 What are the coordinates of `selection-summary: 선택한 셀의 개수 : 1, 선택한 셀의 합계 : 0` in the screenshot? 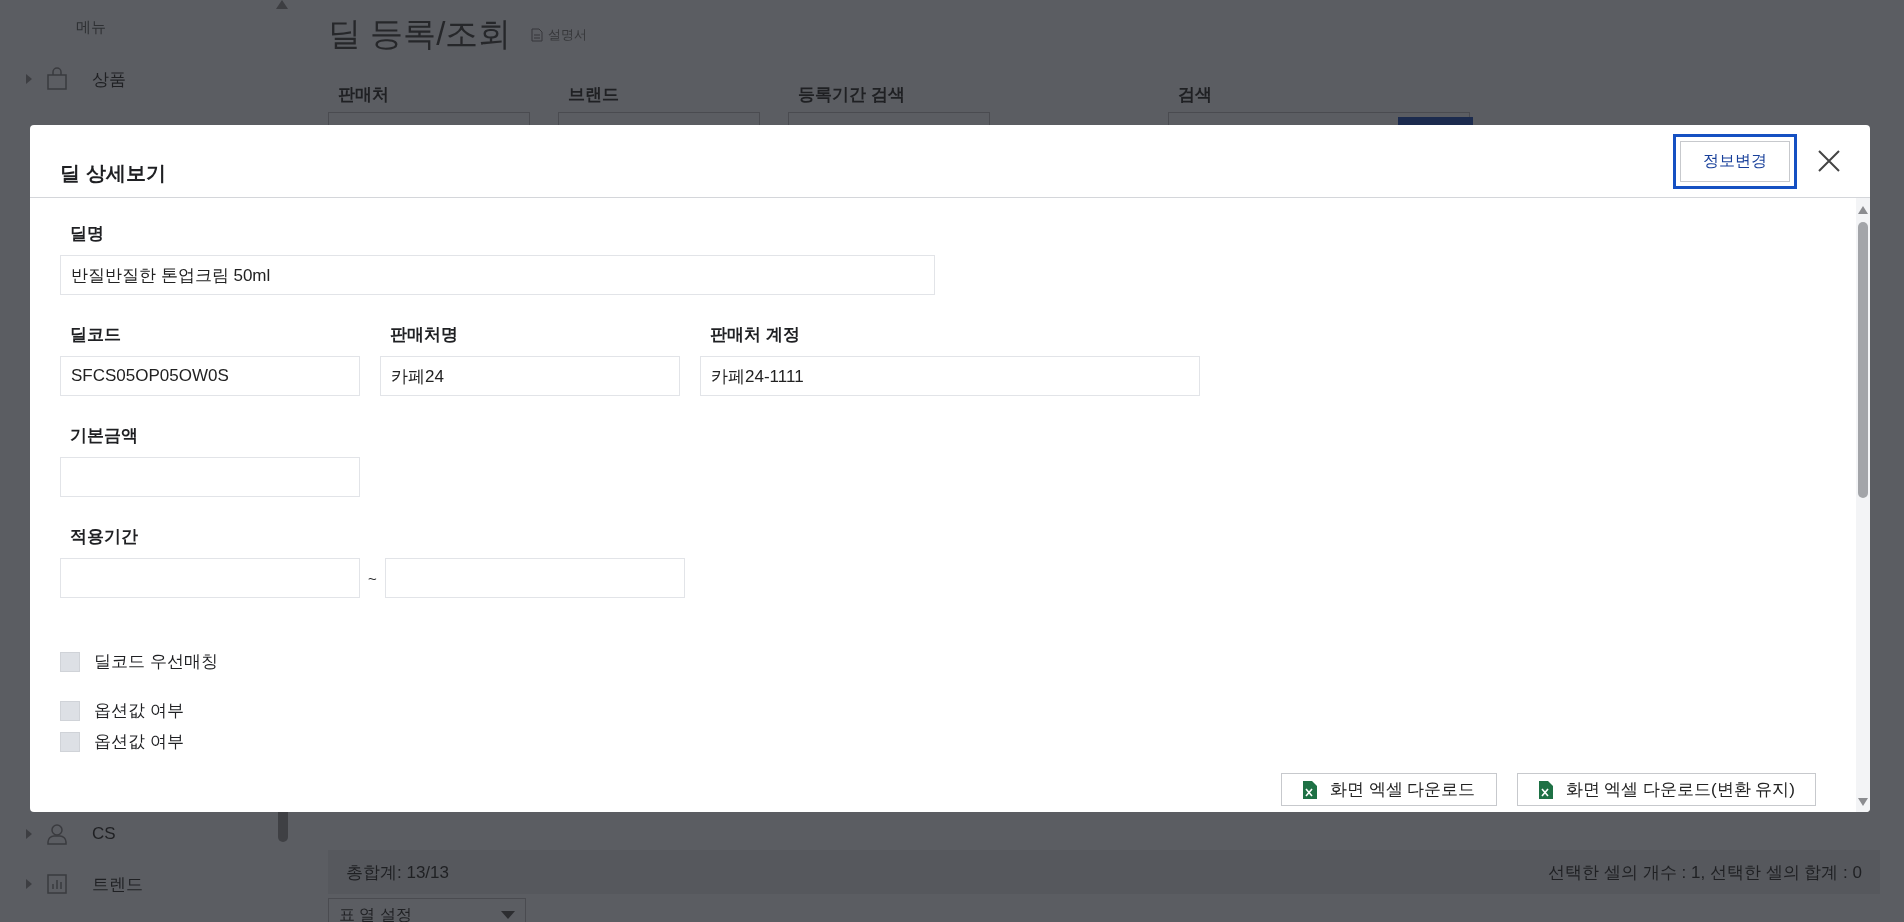 It's located at (1705, 872).